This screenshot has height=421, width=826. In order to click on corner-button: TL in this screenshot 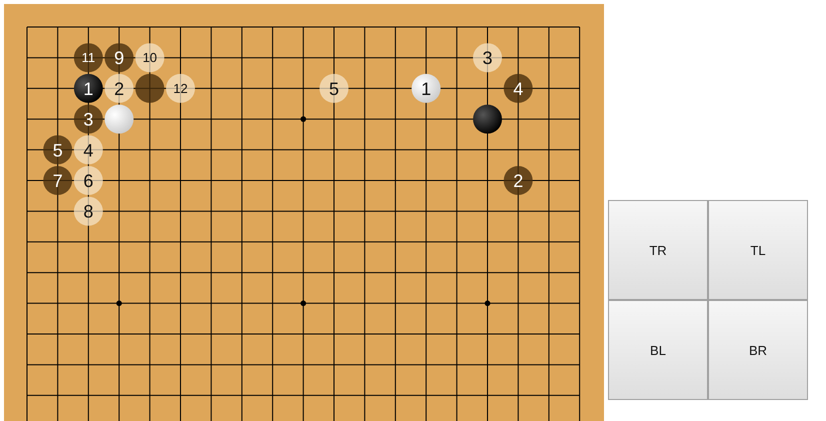, I will do `click(758, 250)`.